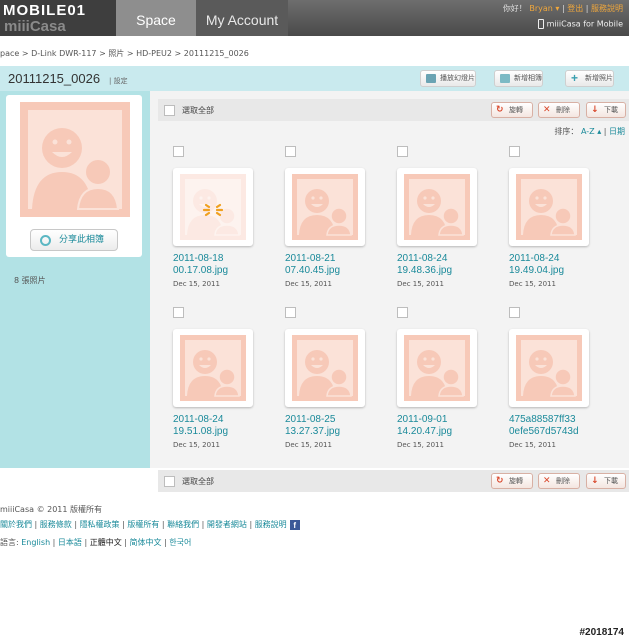 Image resolution: width=629 pixels, height=640 pixels. What do you see at coordinates (30, 280) in the screenshot?
I see `photo-count: 8 張照片` at bounding box center [30, 280].